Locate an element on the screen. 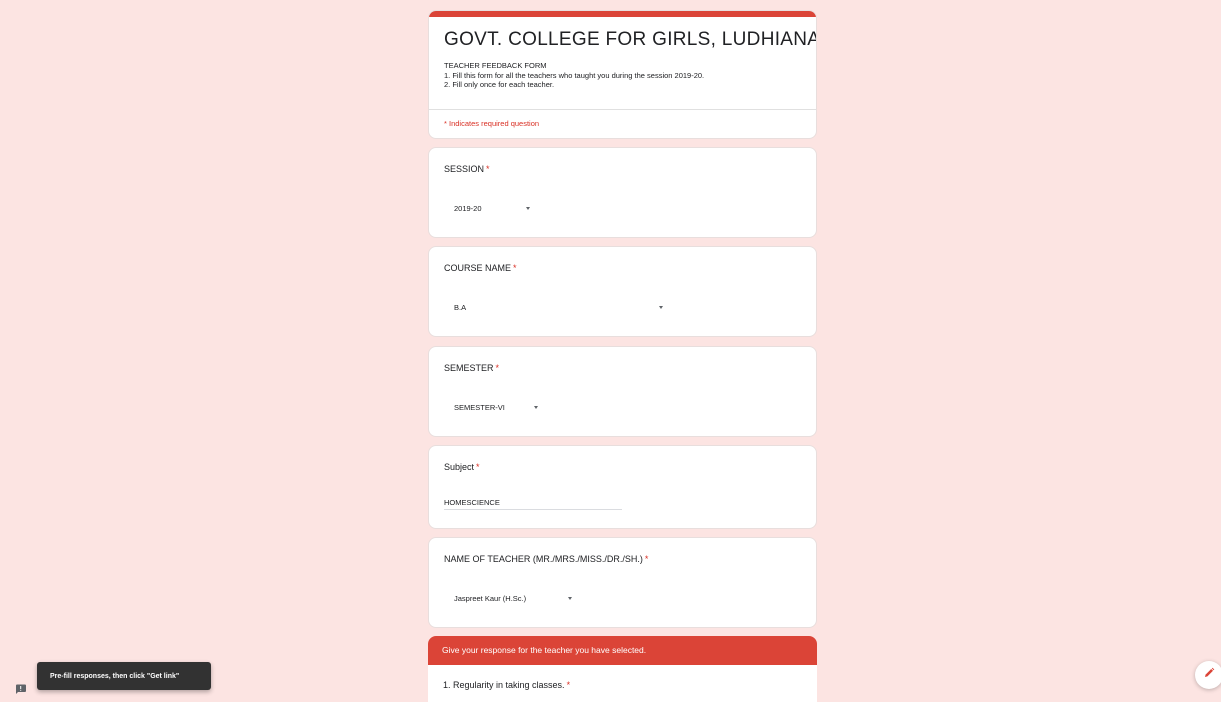  question-title: 1. Regularity in taking classes. * is located at coordinates (506, 685).